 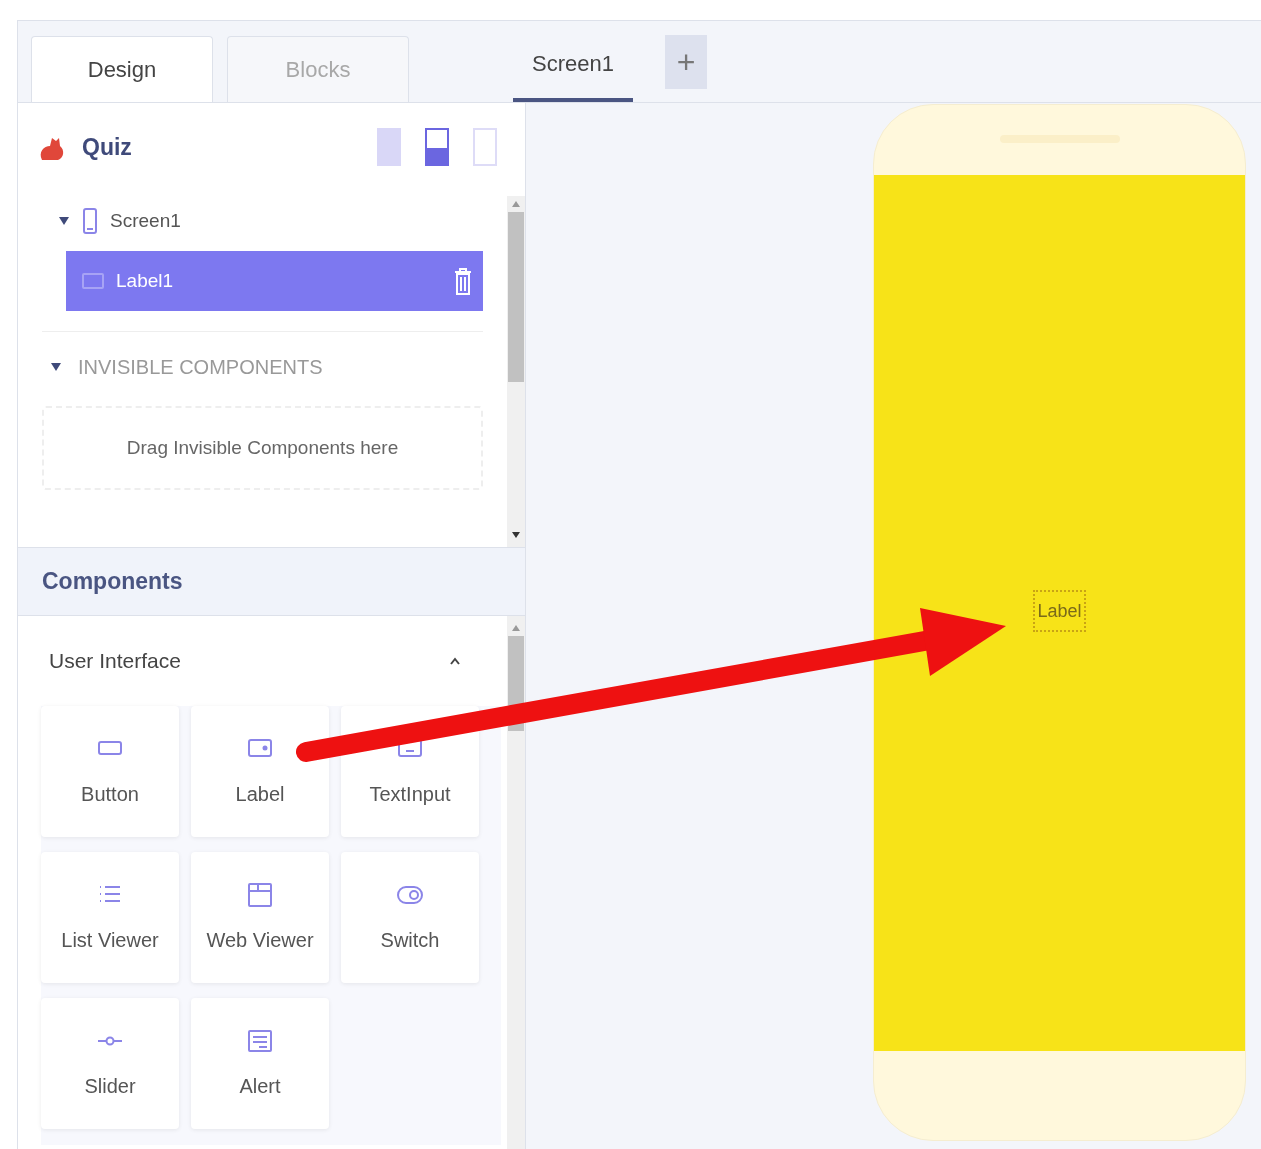 What do you see at coordinates (1059, 611) in the screenshot?
I see `label-component: Label` at bounding box center [1059, 611].